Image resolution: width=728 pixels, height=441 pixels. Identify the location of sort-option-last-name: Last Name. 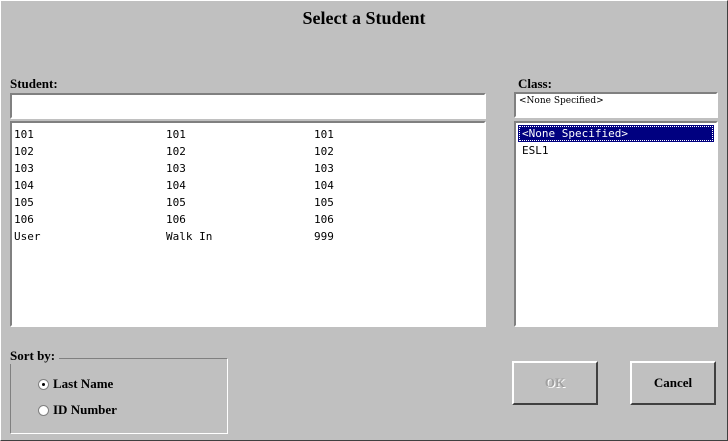
(75, 384).